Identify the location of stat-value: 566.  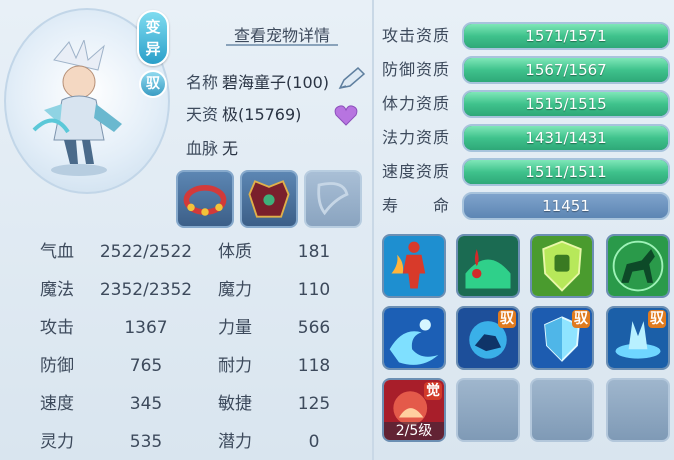
(314, 328).